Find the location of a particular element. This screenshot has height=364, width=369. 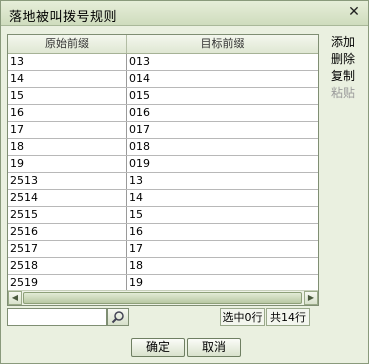

target-prefix-cell: 016 is located at coordinates (139, 112).